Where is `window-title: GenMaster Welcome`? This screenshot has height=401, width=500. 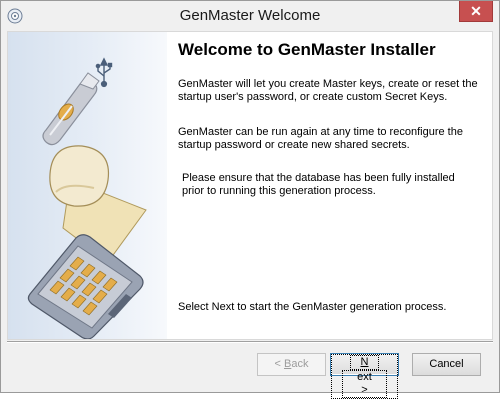 window-title: GenMaster Welcome is located at coordinates (250, 15).